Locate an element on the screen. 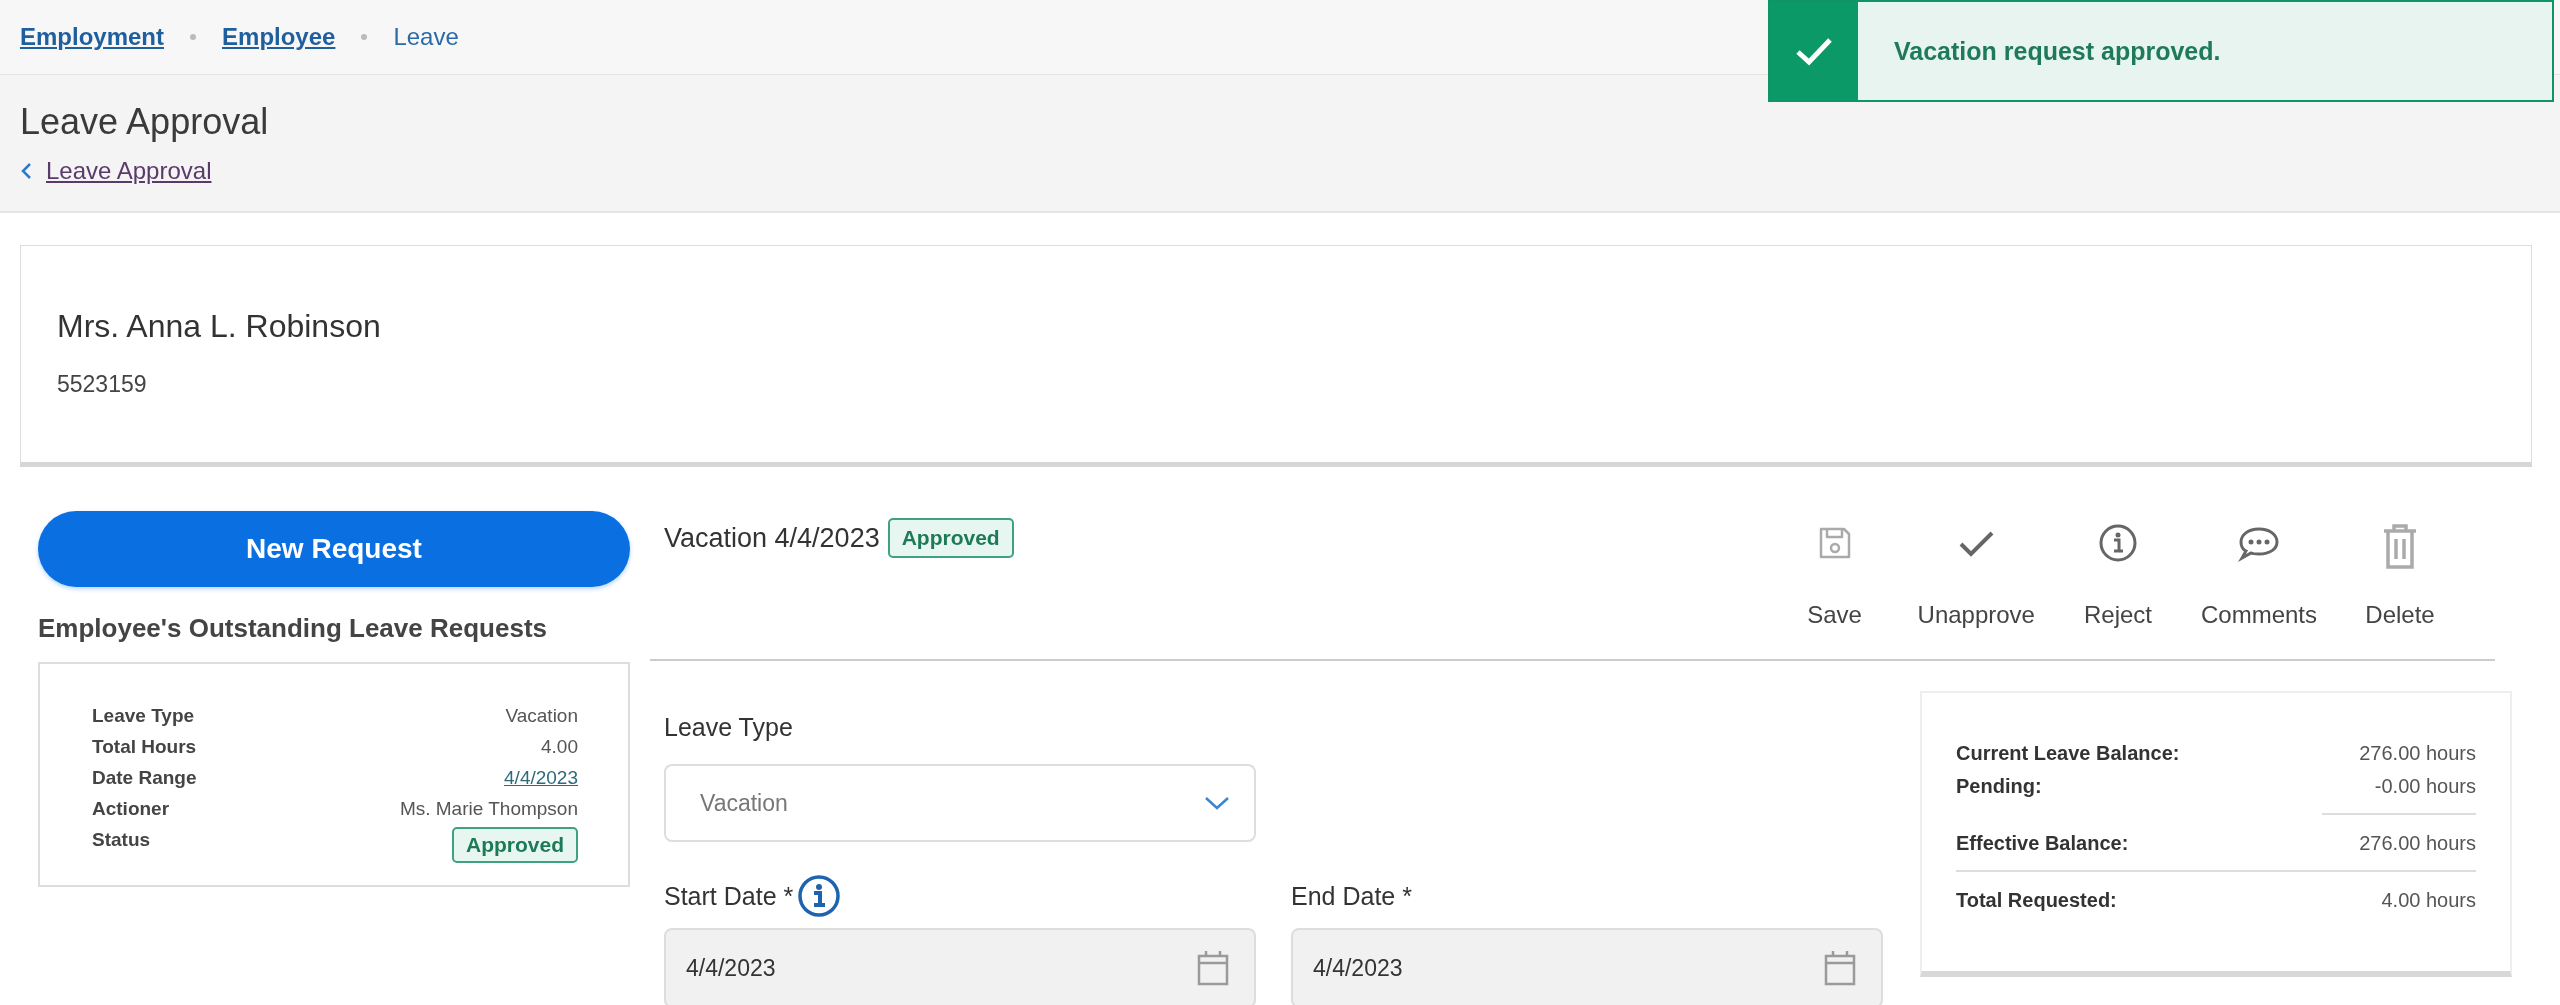  start-date-field: 4/4/2023 is located at coordinates (960, 966).